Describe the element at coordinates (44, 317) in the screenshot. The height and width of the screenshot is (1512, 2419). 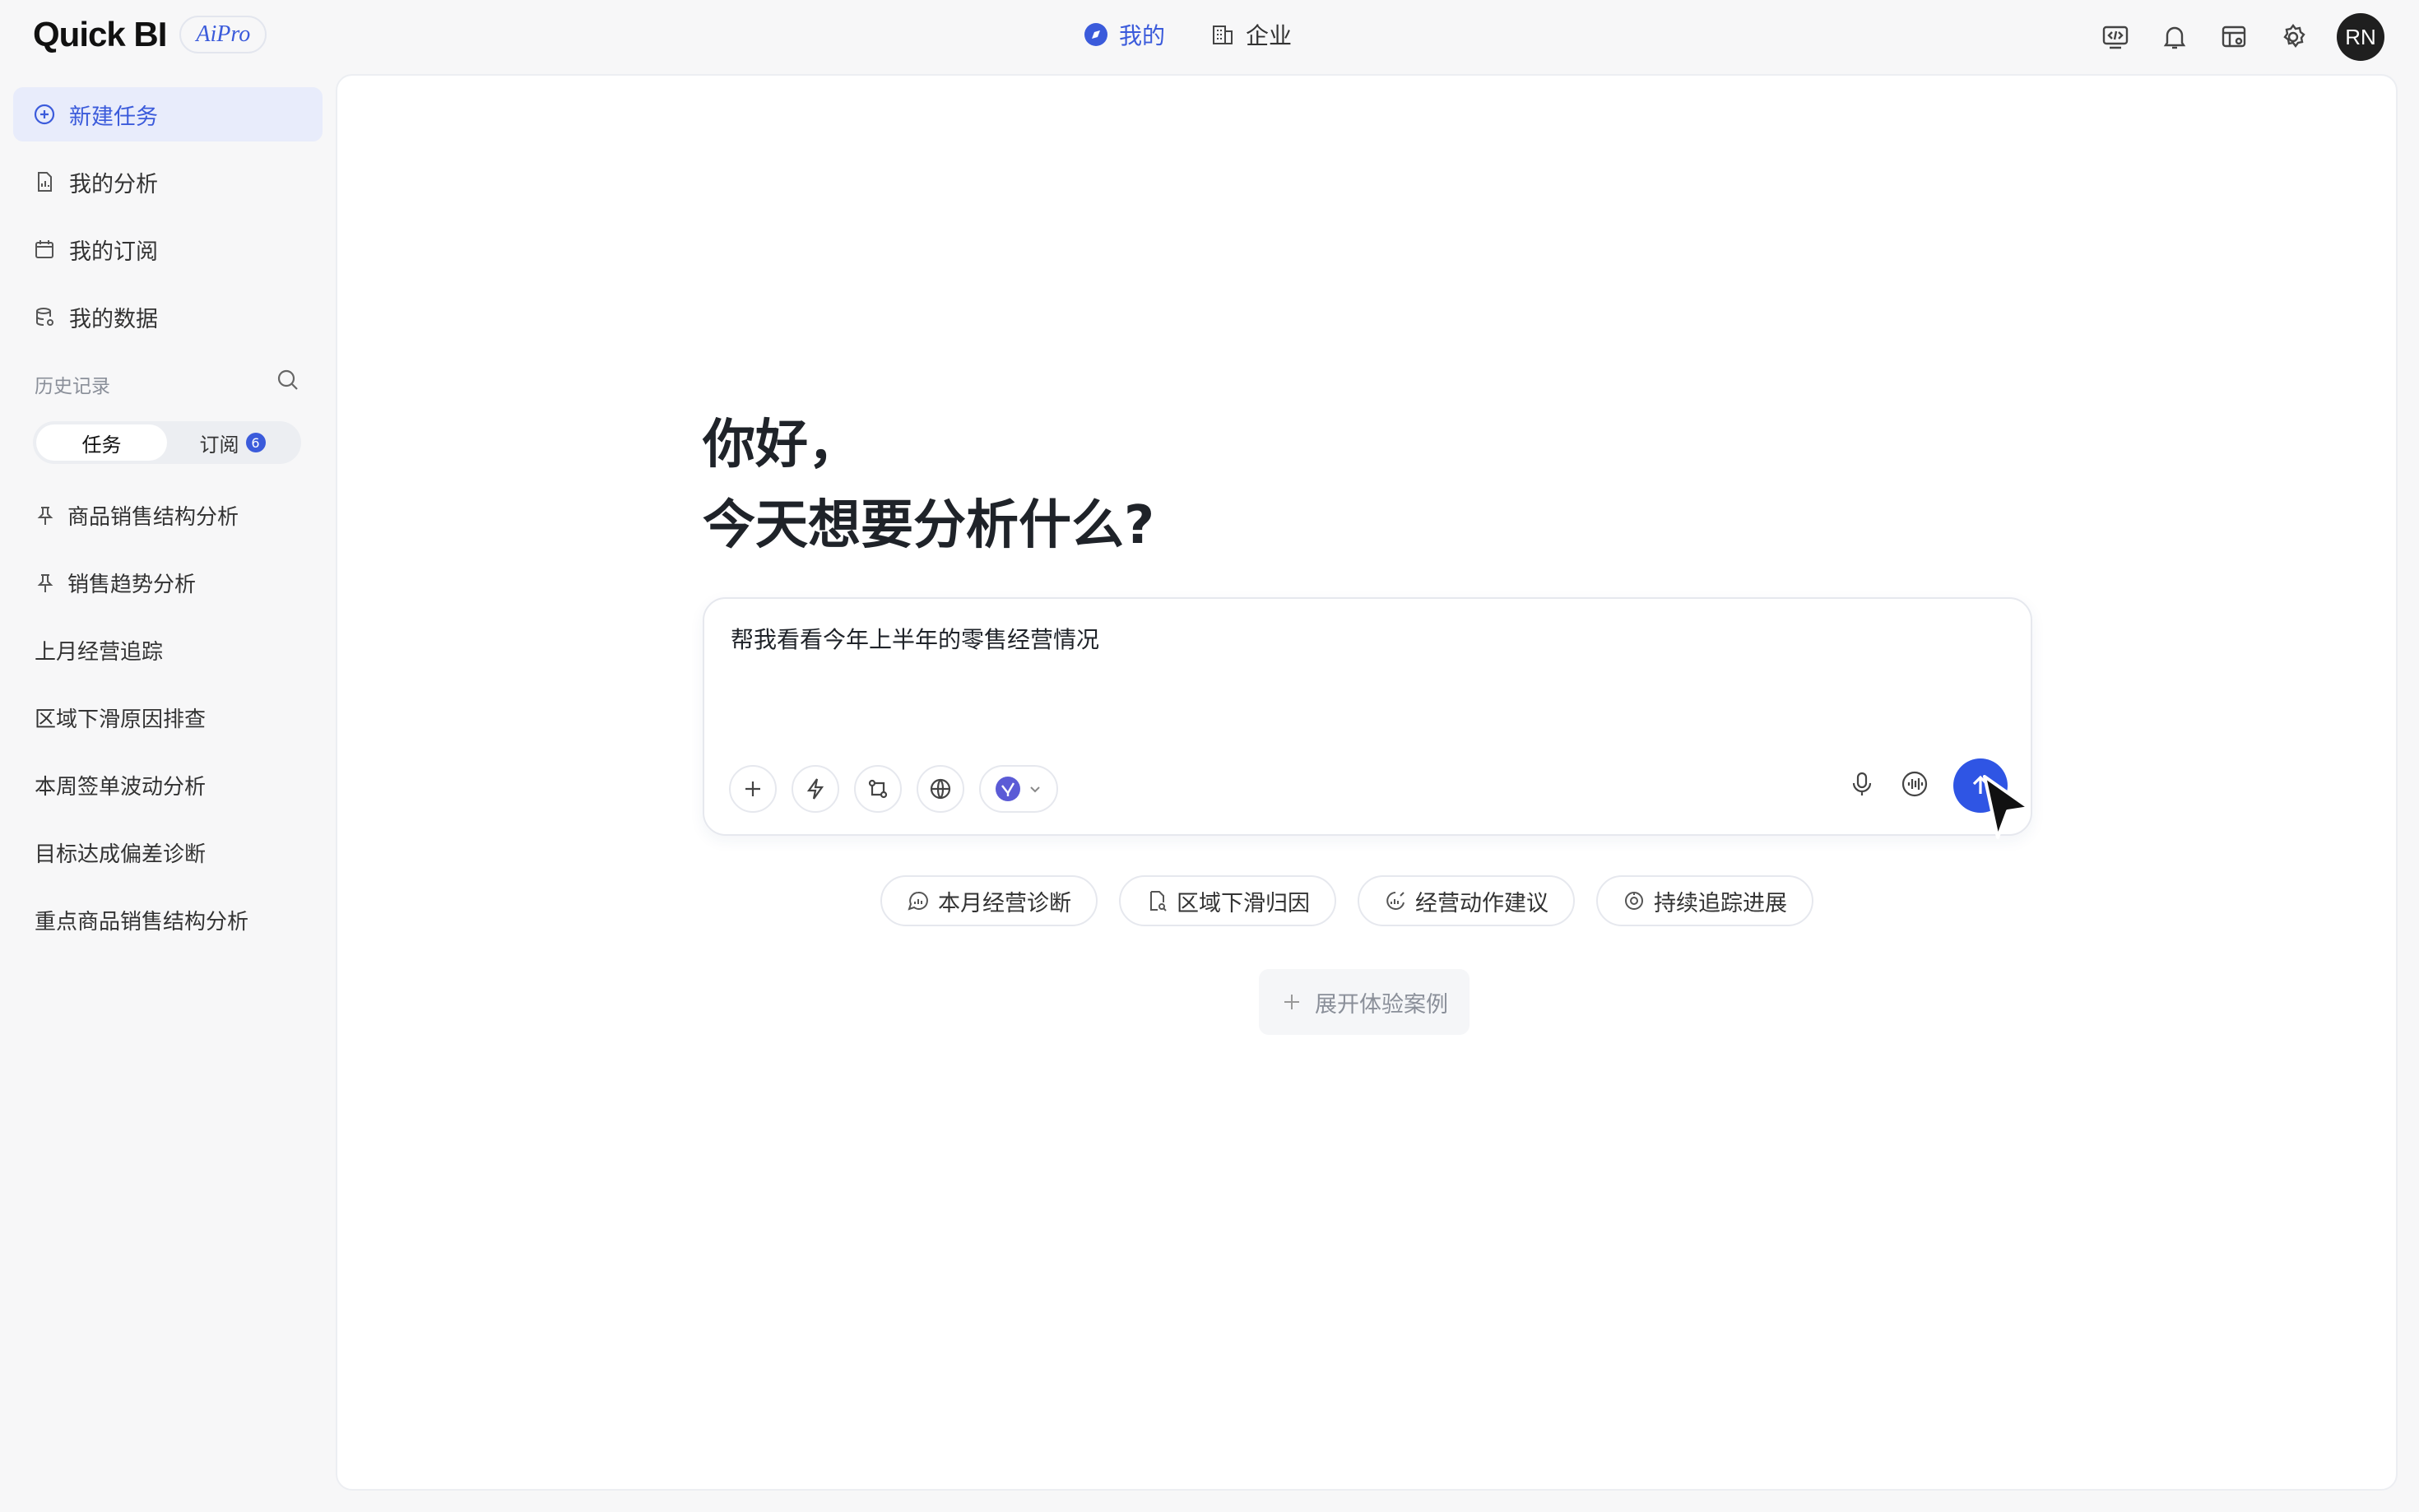
I see `database-icon` at that location.